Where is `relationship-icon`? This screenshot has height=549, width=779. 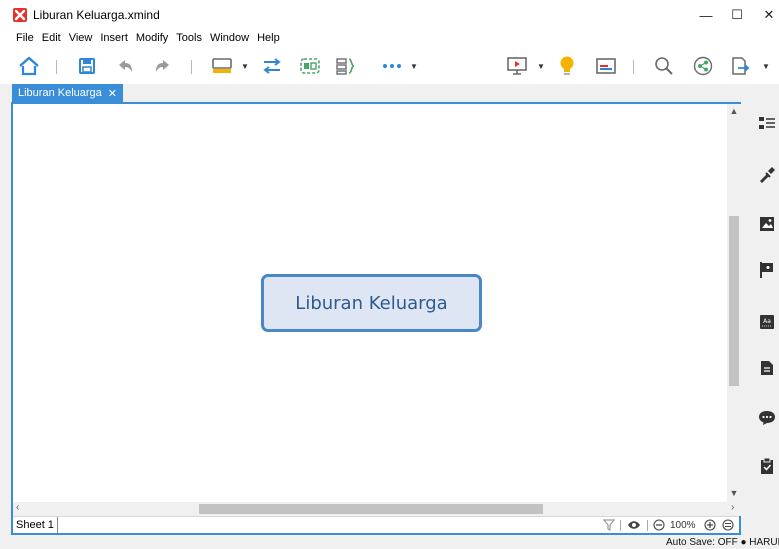 relationship-icon is located at coordinates (272, 66).